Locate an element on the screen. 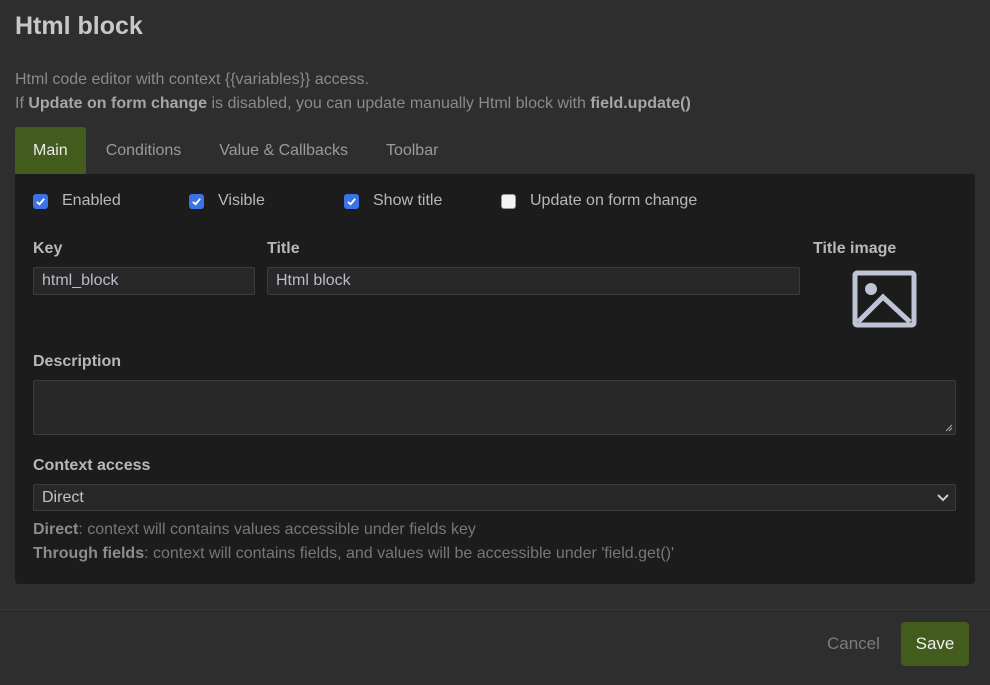  footer-divider is located at coordinates (495, 609).